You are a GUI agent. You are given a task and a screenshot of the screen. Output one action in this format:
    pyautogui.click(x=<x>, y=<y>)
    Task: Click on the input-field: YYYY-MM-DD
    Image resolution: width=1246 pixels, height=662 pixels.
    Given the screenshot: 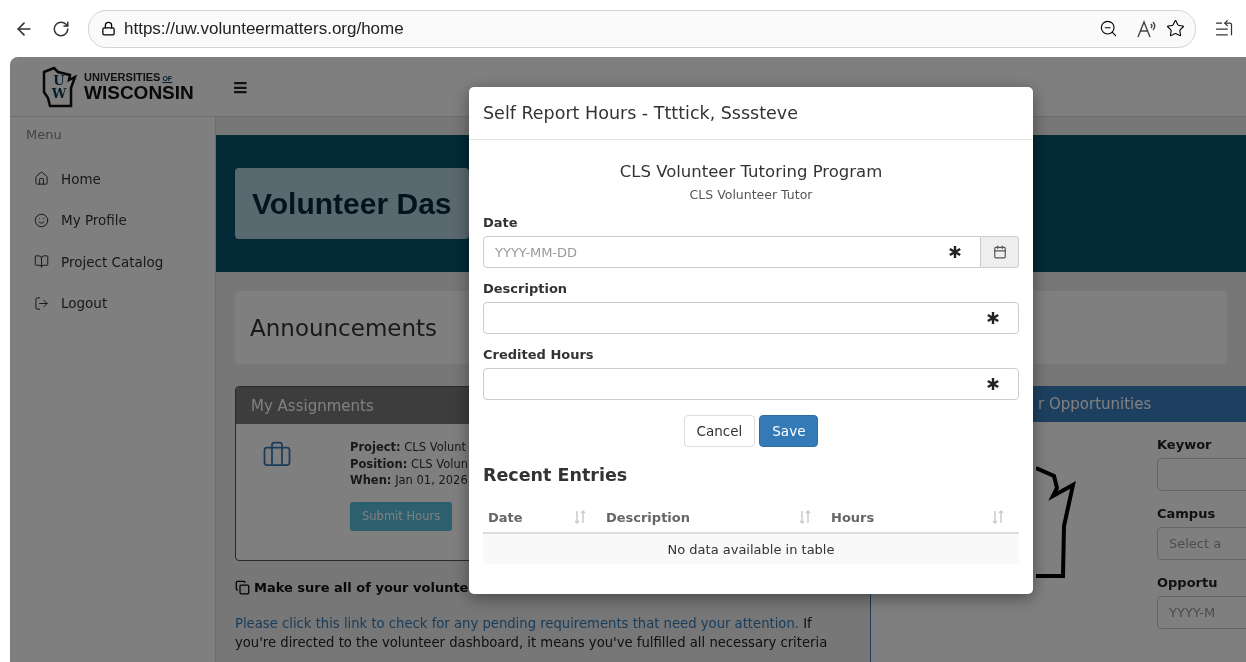 What is the action you would take?
    pyautogui.click(x=732, y=252)
    